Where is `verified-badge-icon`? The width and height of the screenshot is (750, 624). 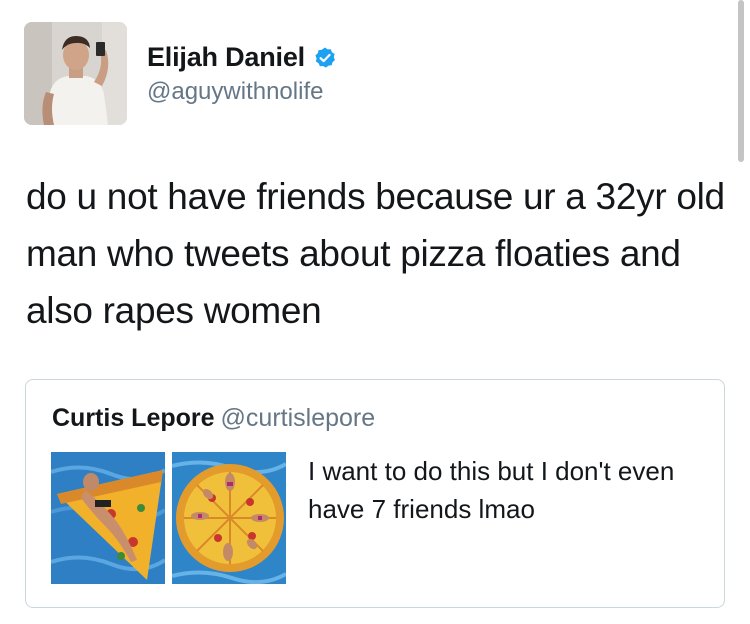 verified-badge-icon is located at coordinates (325, 58).